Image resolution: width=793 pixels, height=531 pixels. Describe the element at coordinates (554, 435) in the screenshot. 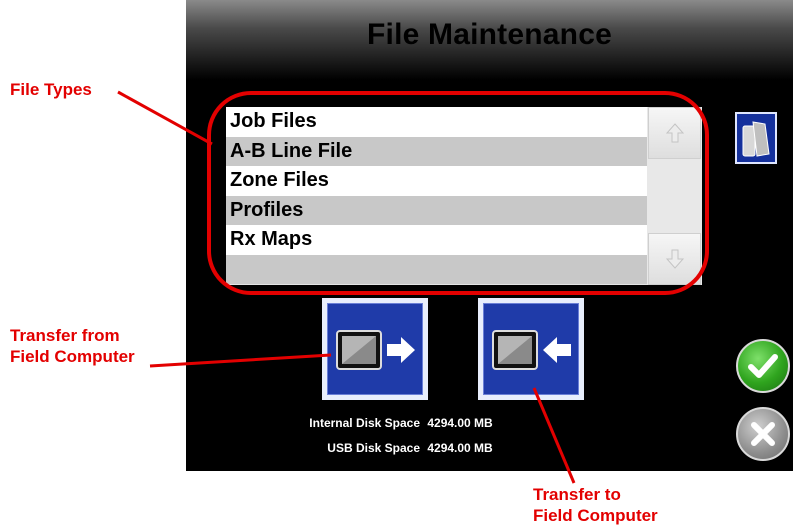

I see `leader-transfer-to` at that location.